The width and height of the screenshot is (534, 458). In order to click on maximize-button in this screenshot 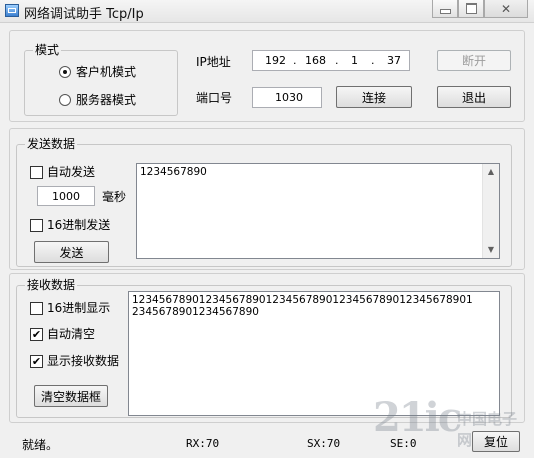, I will do `click(471, 9)`.